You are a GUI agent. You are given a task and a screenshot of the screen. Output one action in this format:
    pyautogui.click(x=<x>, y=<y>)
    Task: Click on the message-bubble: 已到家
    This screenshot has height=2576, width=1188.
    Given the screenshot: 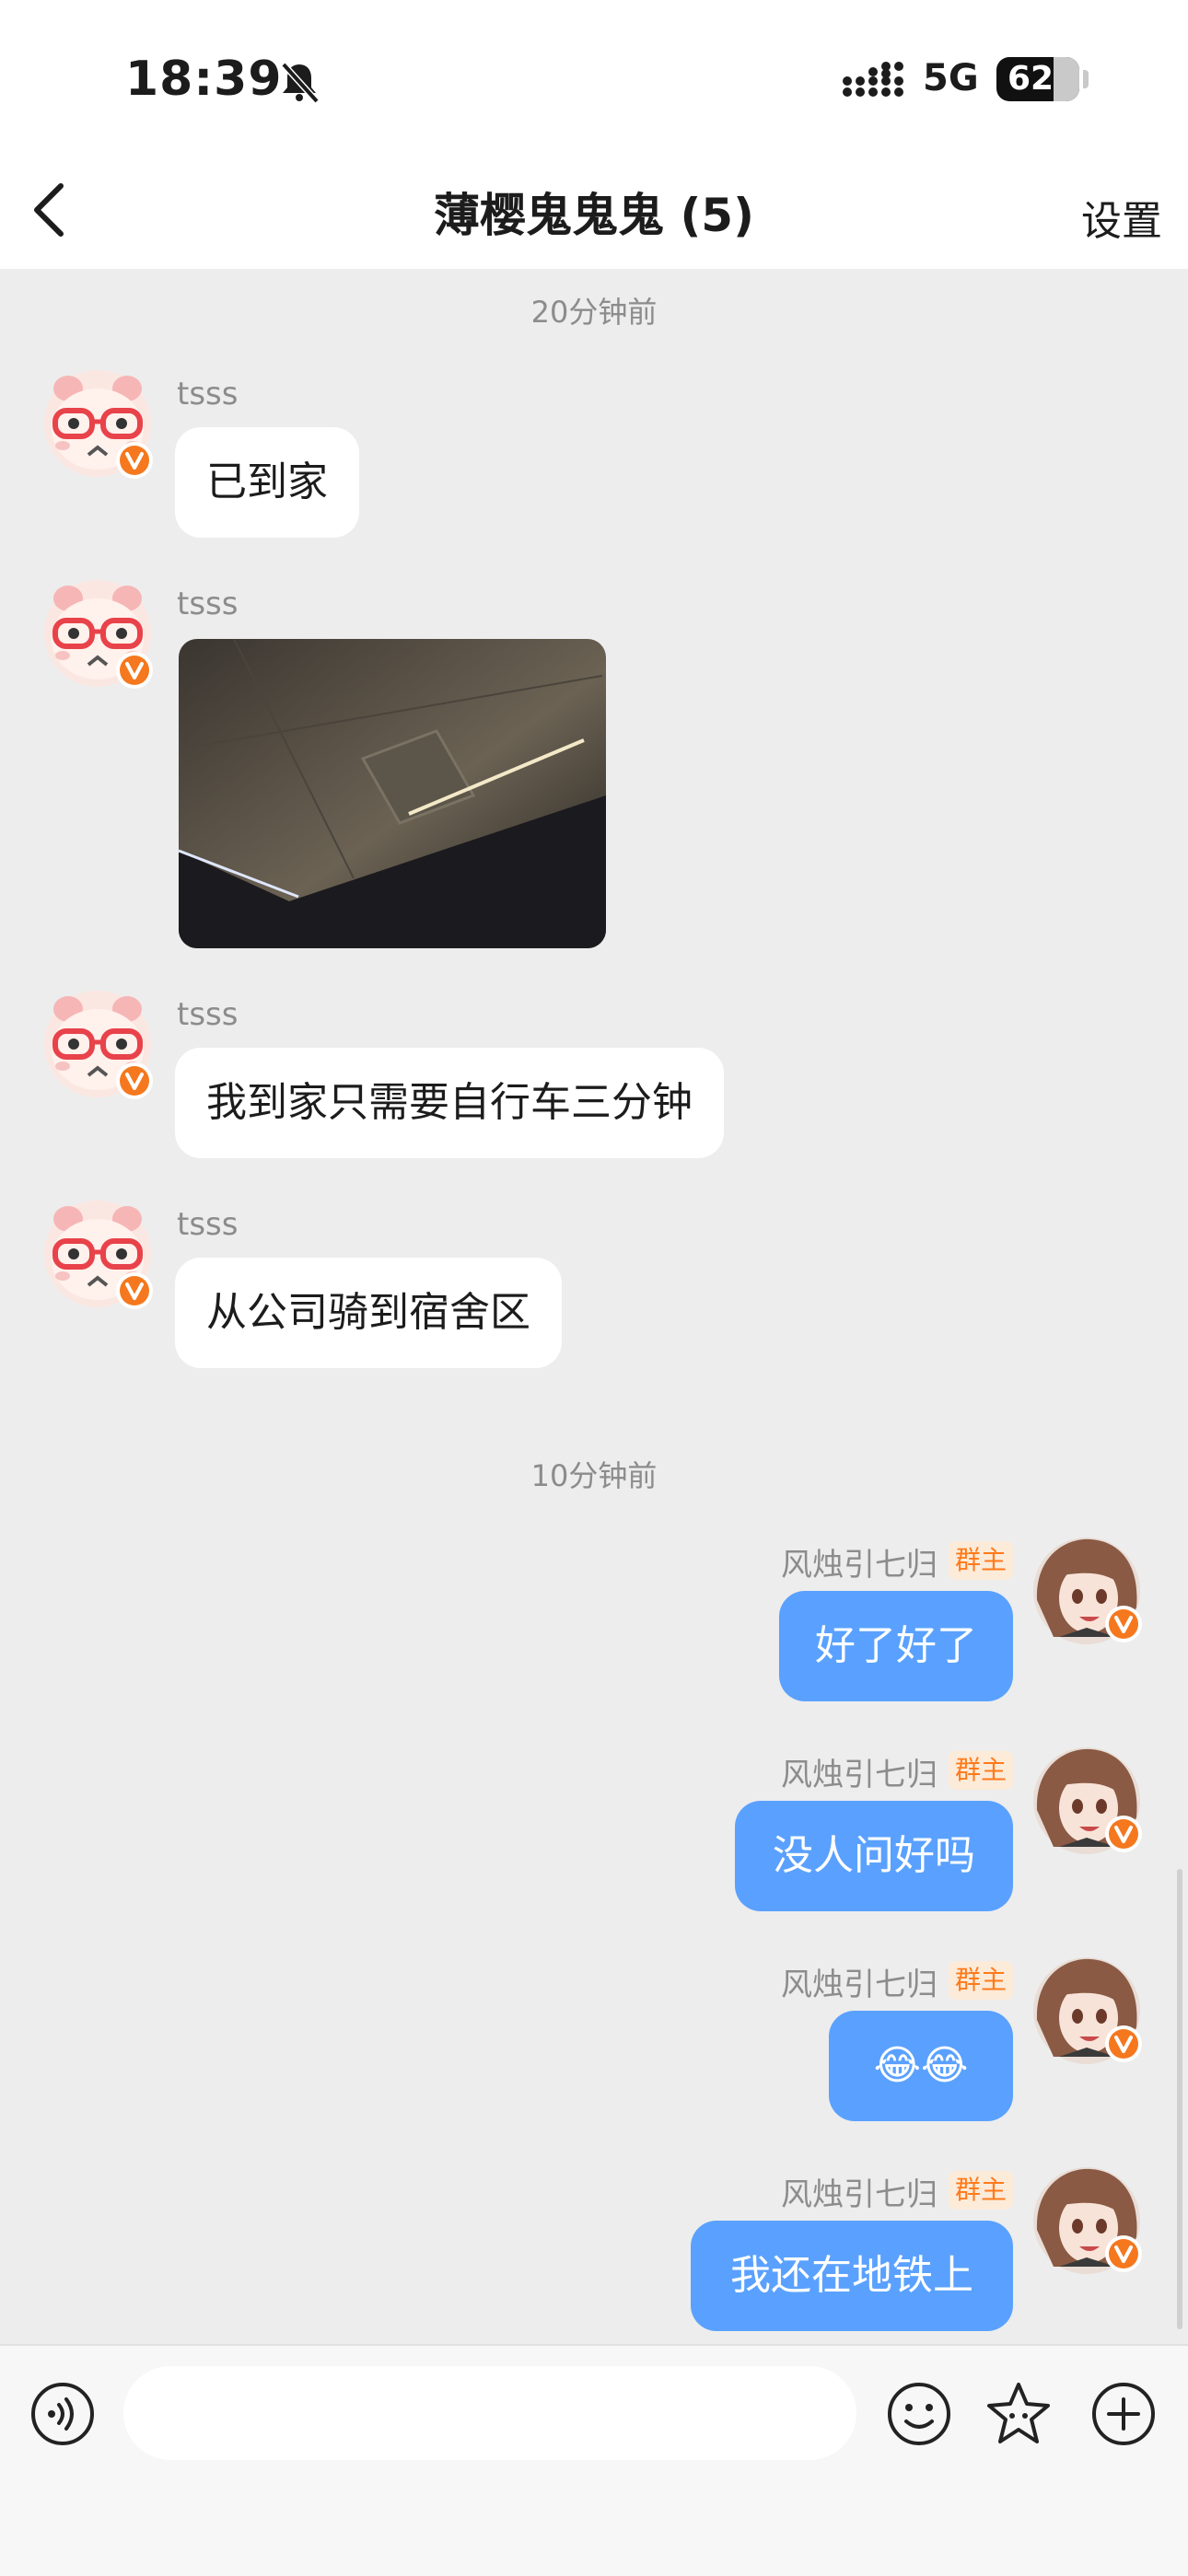 What is the action you would take?
    pyautogui.click(x=267, y=482)
    